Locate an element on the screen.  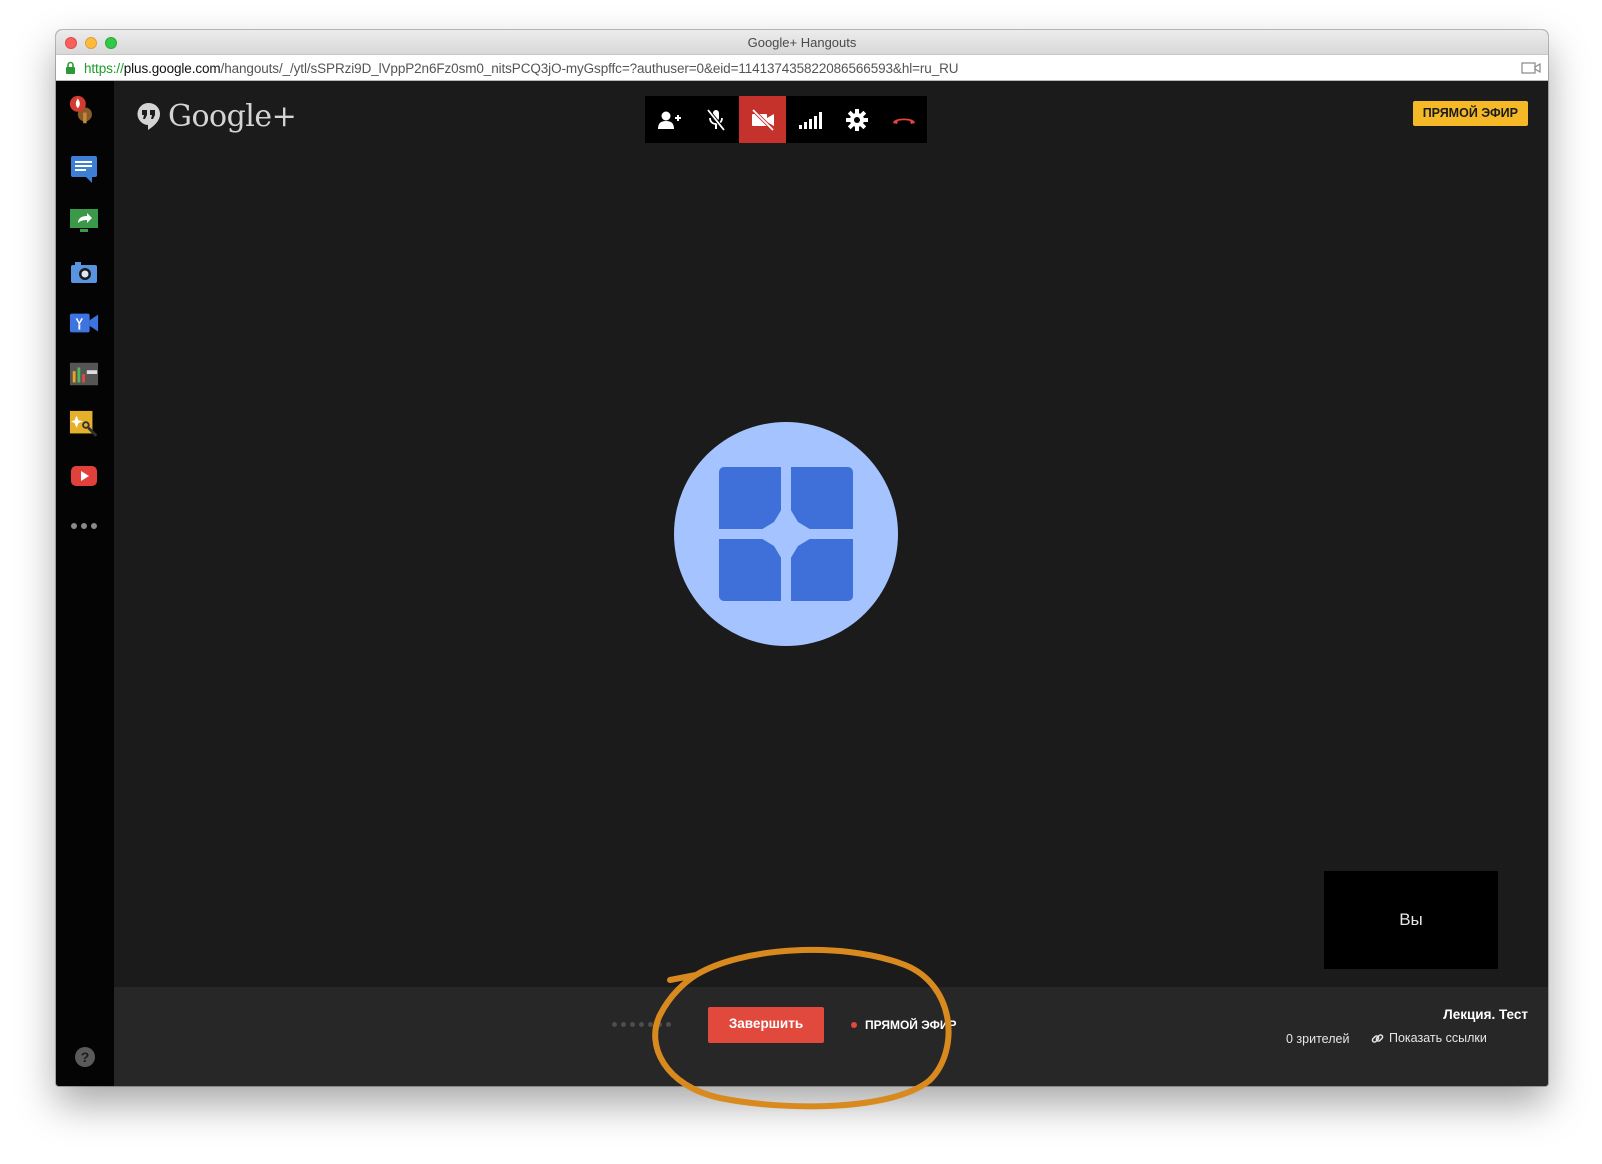
live-indicator-label: ПРЯМОЙ ЭФИР is located at coordinates (911, 1025).